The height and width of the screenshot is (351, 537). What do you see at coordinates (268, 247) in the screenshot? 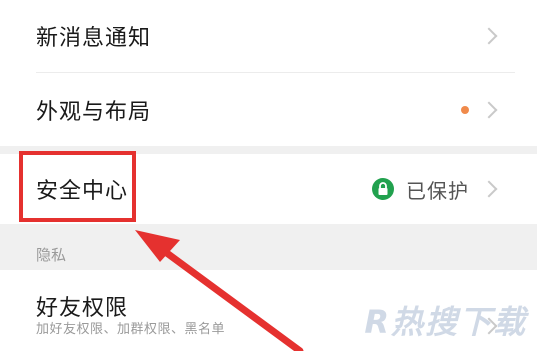
I see `privacy-section-band` at bounding box center [268, 247].